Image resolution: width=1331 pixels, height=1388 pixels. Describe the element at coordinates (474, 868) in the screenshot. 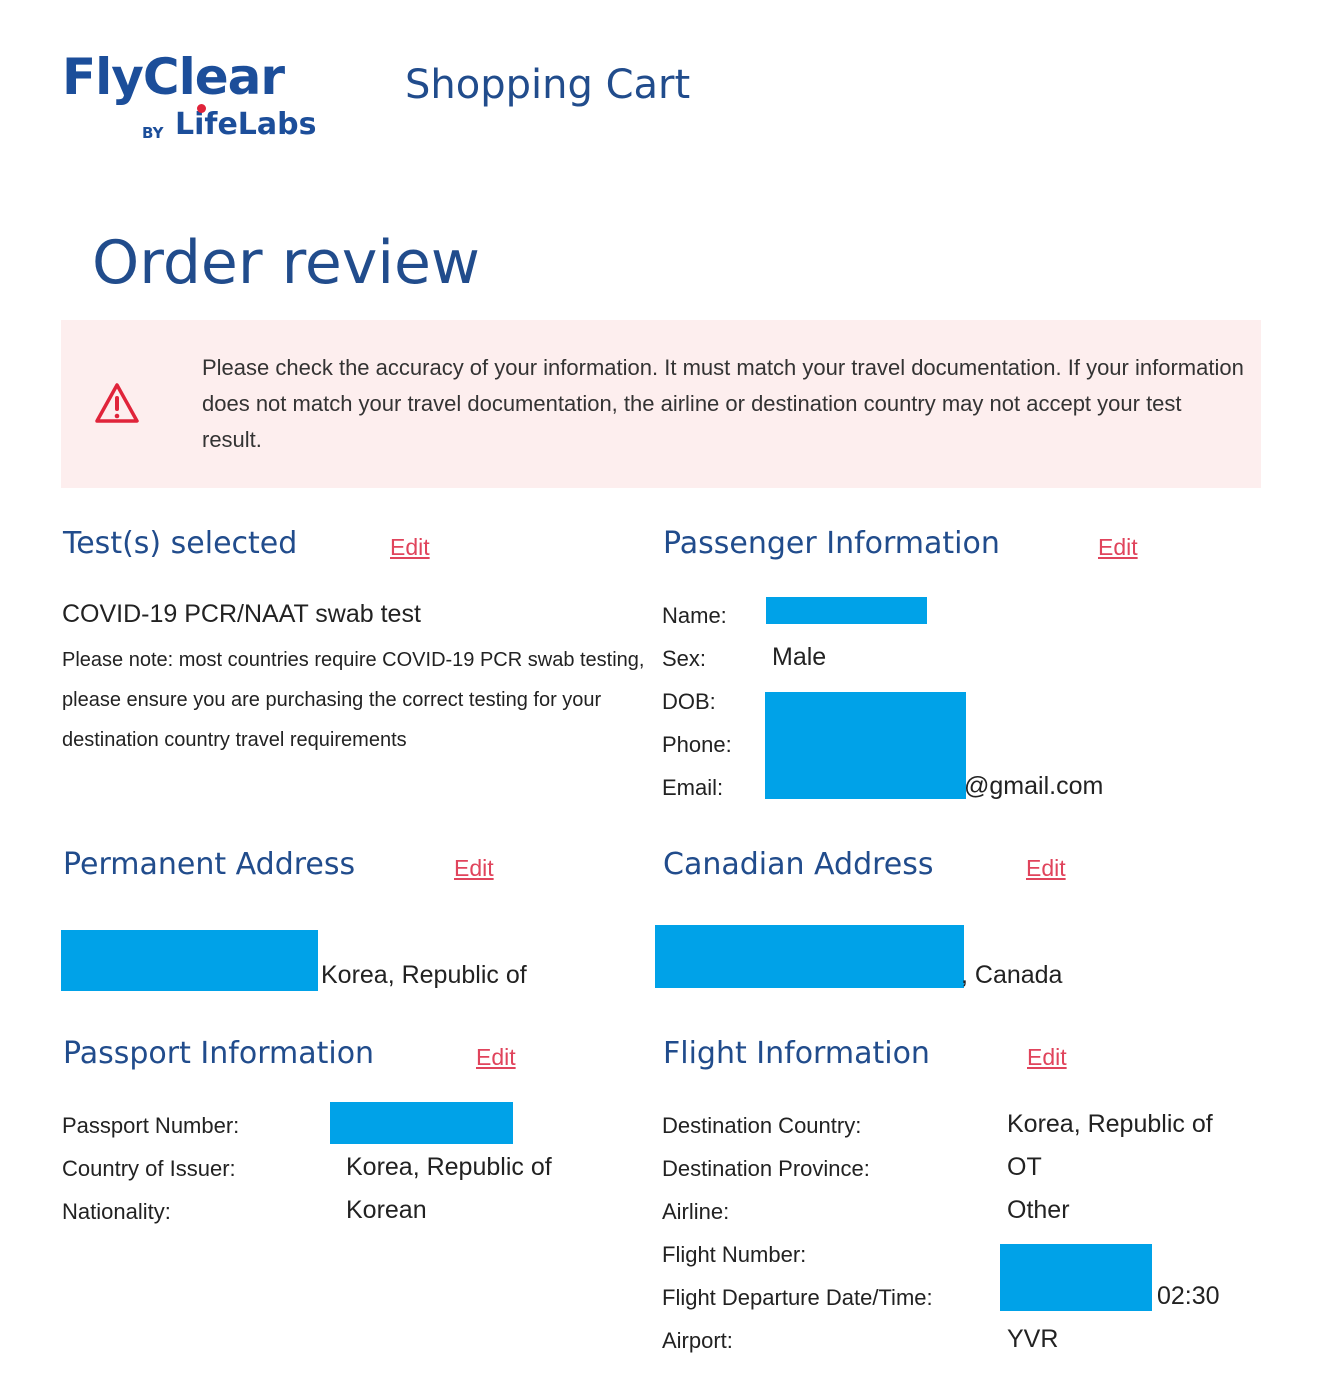

I see `edit-permanent-address-link: Edit` at that location.